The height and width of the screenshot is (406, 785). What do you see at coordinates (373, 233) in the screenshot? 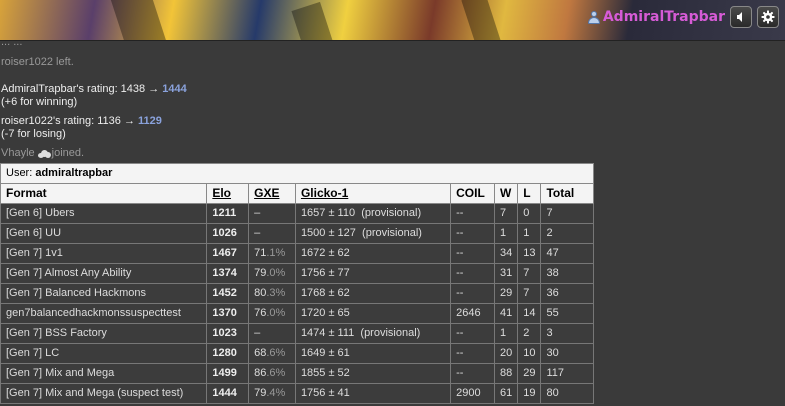
I see `glicko-cell: 1500 ± 127 (provisional)` at bounding box center [373, 233].